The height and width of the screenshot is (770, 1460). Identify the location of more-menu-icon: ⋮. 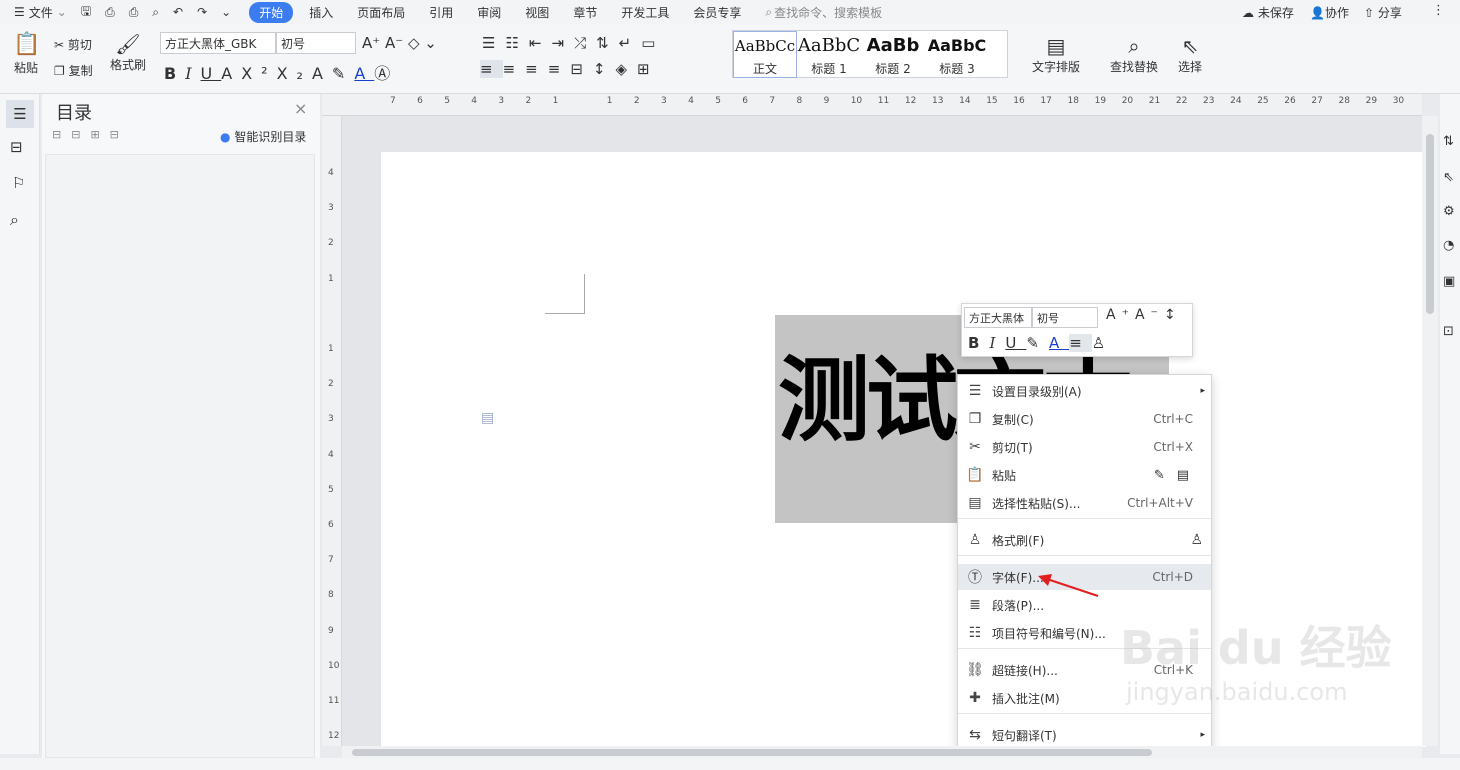
(1438, 10).